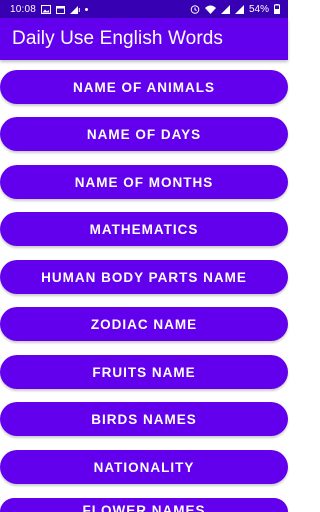 The image size is (320, 512). Describe the element at coordinates (277, 9) in the screenshot. I see `battery-icon` at that location.